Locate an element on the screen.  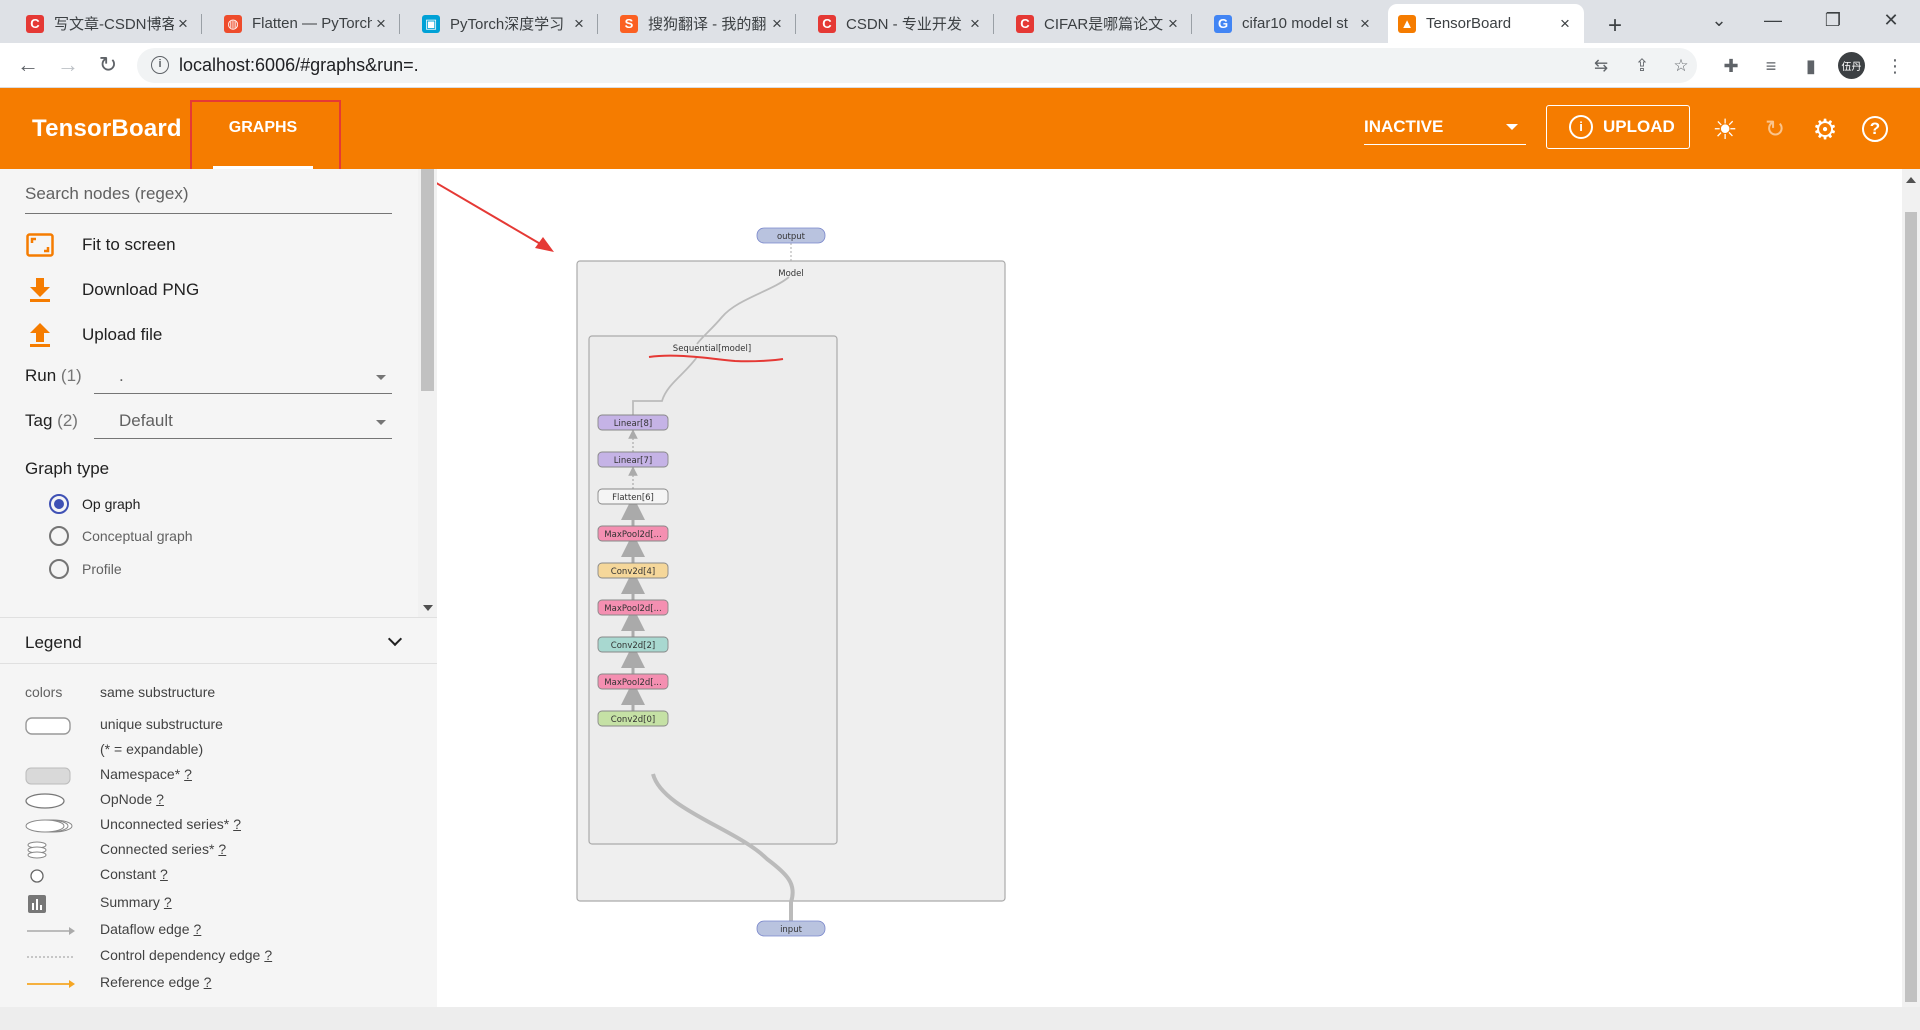
kebab-menu-icon: ⋮ is located at coordinates (1895, 66).